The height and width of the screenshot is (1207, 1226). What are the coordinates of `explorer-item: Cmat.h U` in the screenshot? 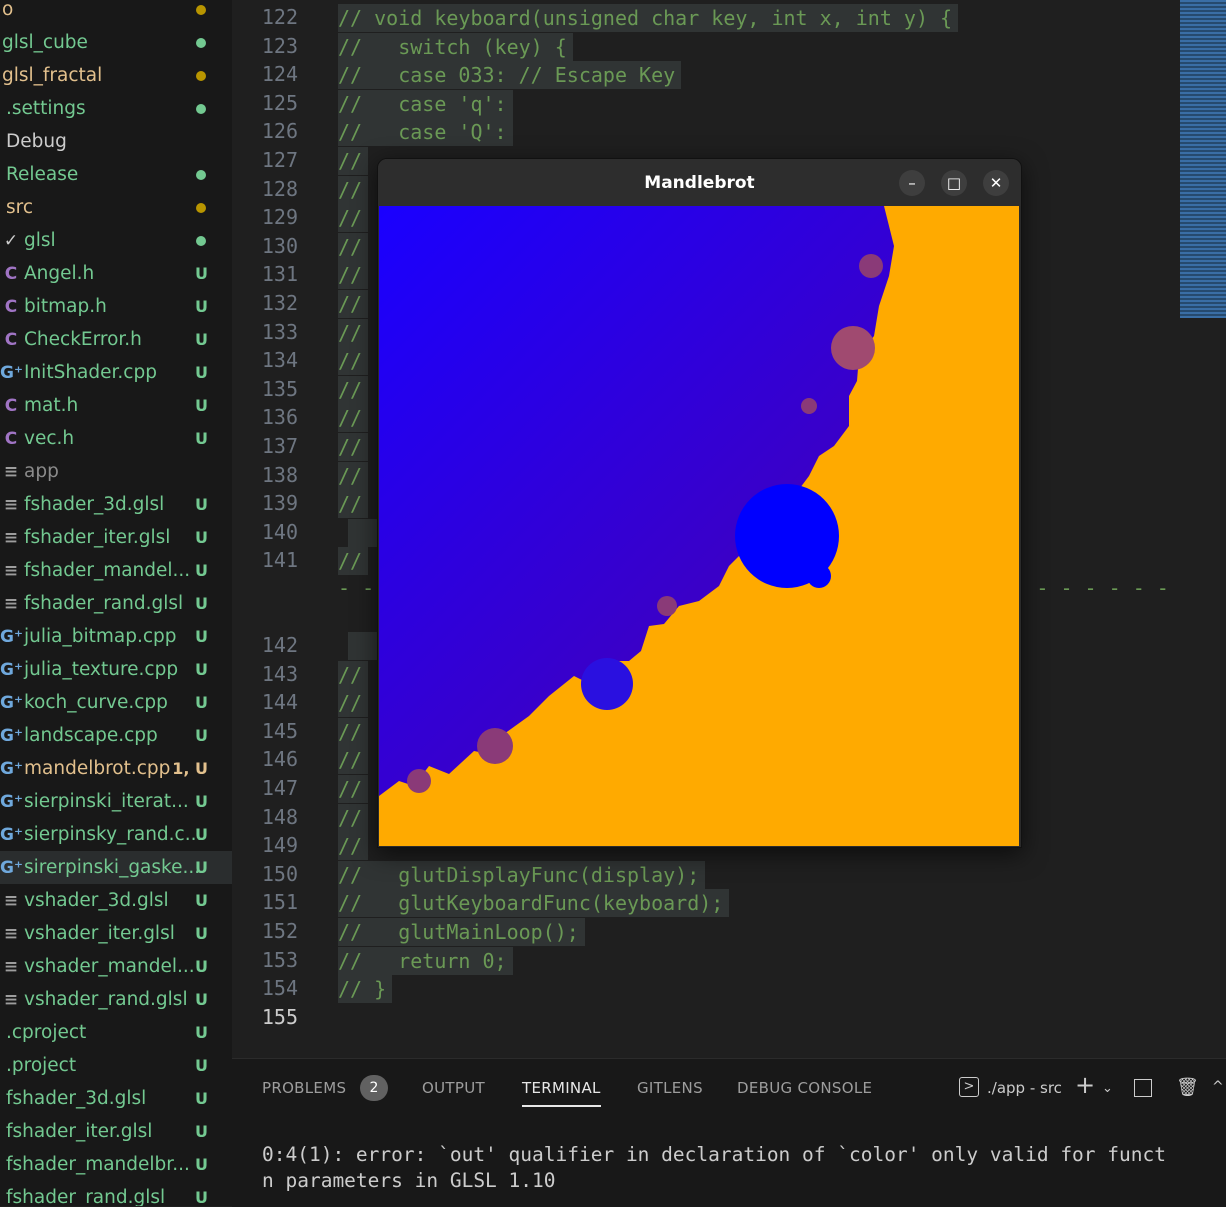 It's located at (116, 405).